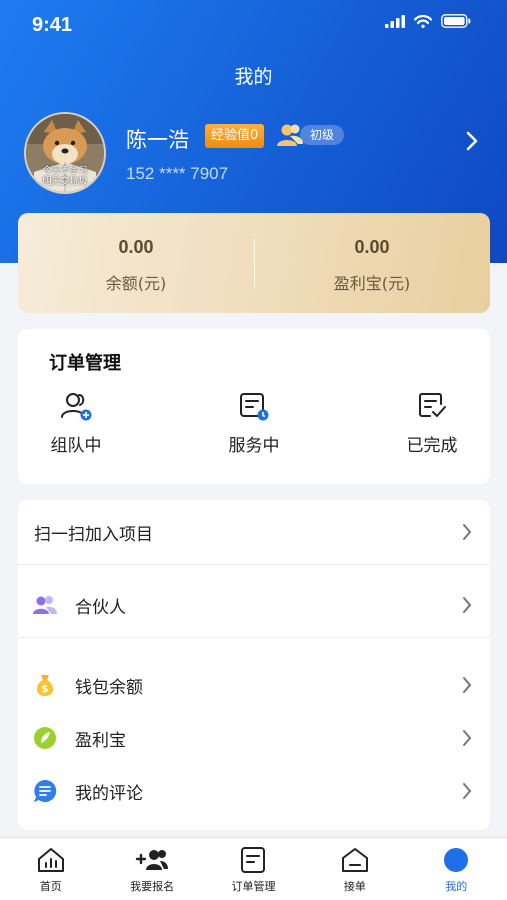  Describe the element at coordinates (76, 407) in the screenshot. I see `team-icon` at that location.